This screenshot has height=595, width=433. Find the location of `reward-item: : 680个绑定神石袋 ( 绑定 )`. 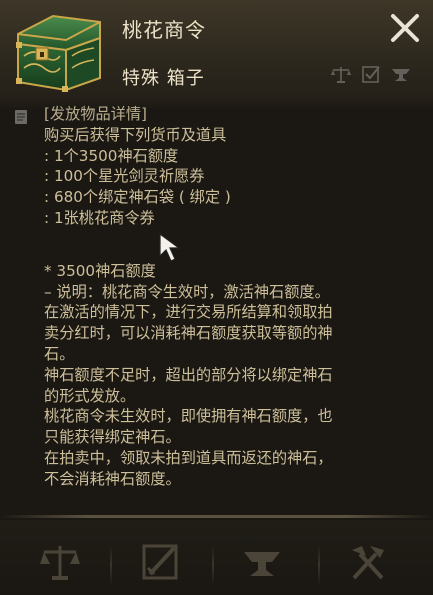

reward-item: : 680个绑定神石袋 ( 绑定 ) is located at coordinates (137, 197).